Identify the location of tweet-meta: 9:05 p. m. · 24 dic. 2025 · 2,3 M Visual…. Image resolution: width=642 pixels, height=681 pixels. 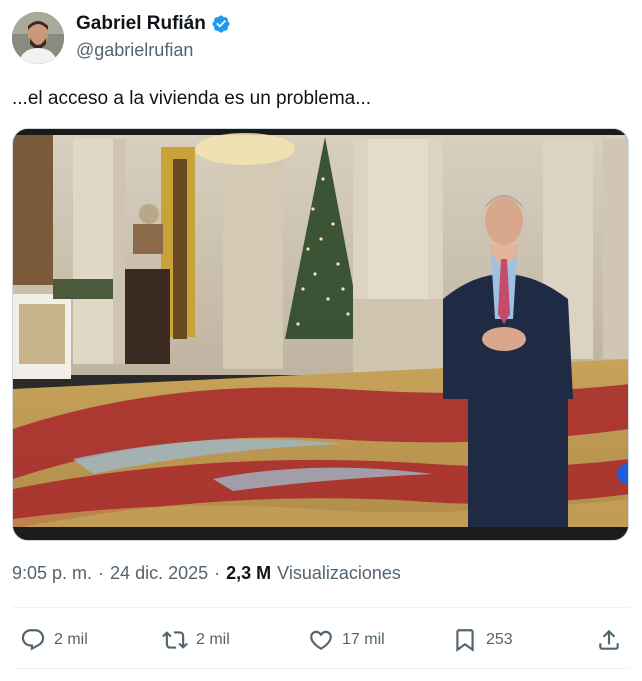
(206, 573).